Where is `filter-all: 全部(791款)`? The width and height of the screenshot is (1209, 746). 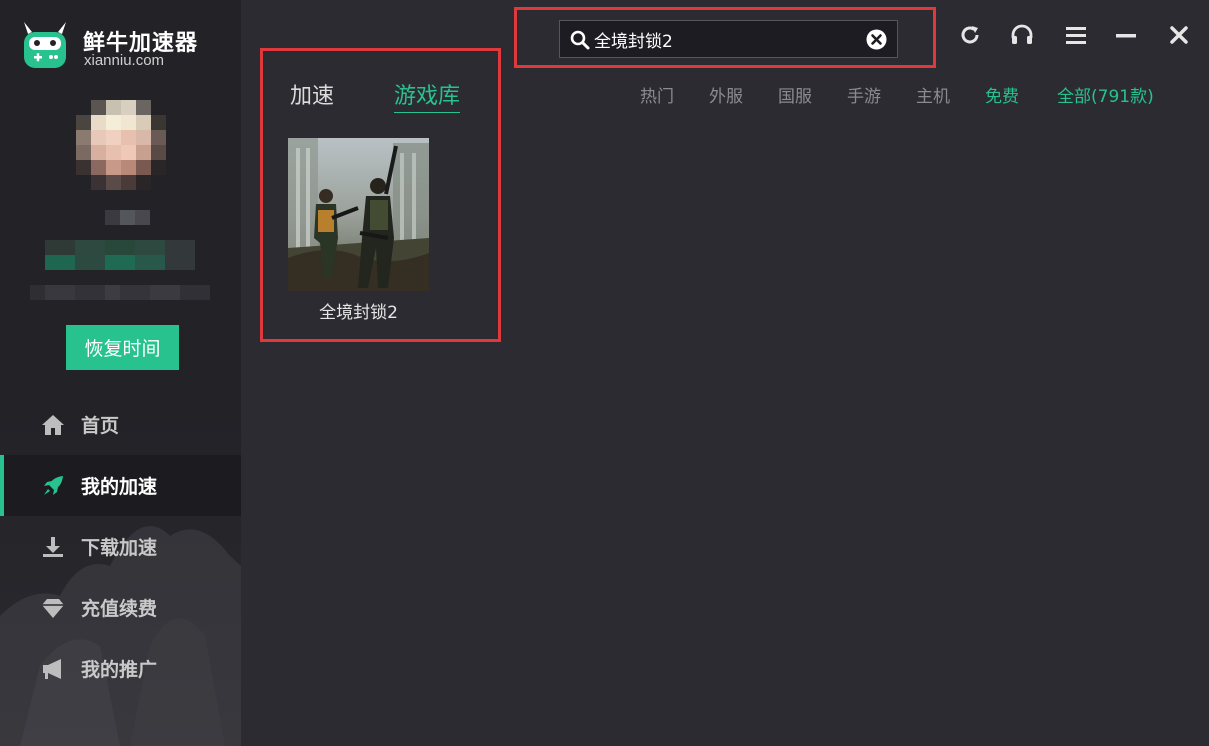 filter-all: 全部(791款) is located at coordinates (1105, 94).